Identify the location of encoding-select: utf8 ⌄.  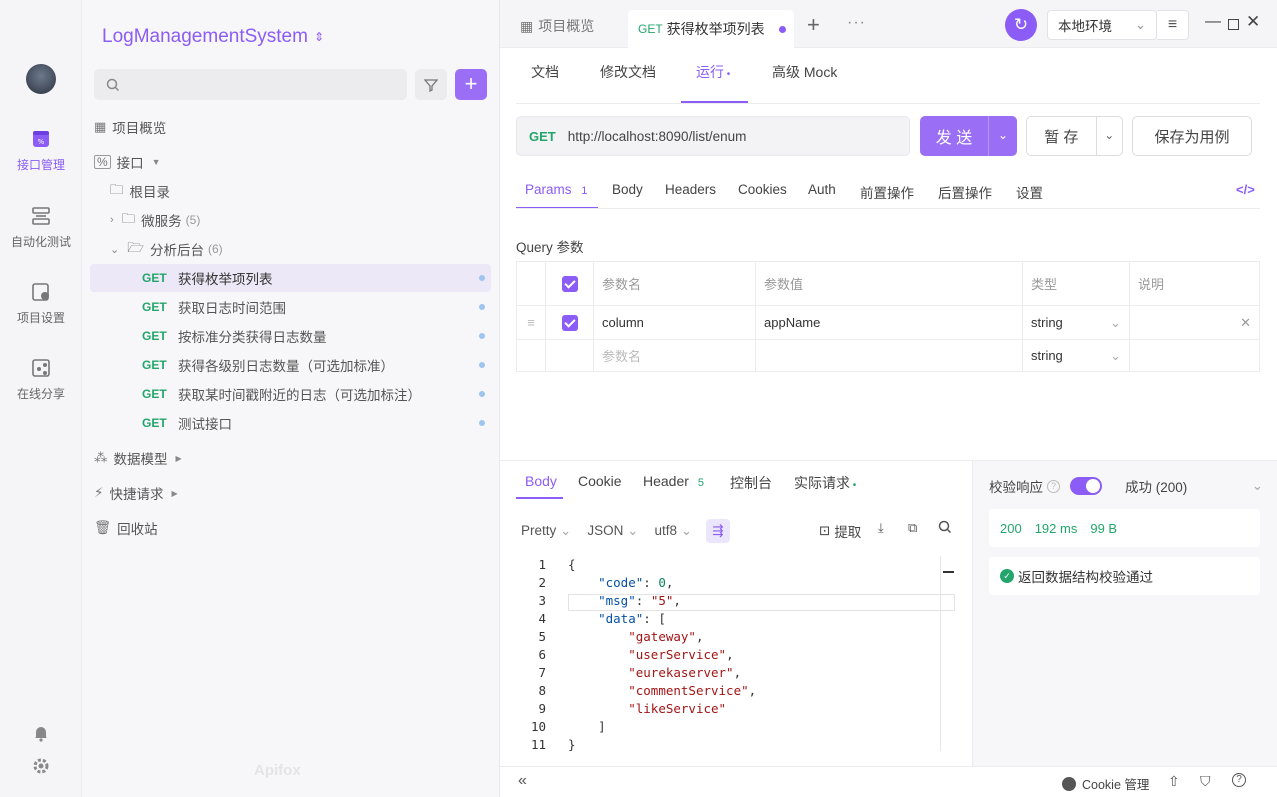
(673, 531).